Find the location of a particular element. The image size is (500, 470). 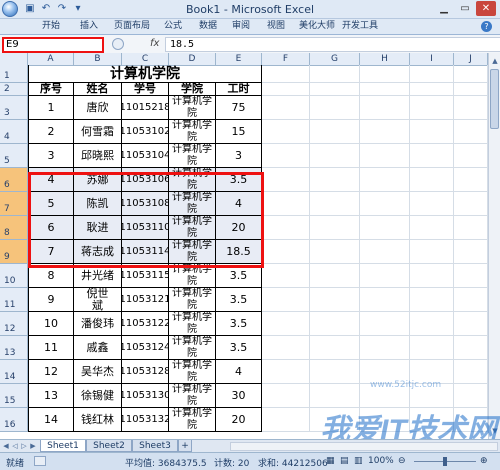

first-sheet-icon: ◀ is located at coordinates (6, 446).